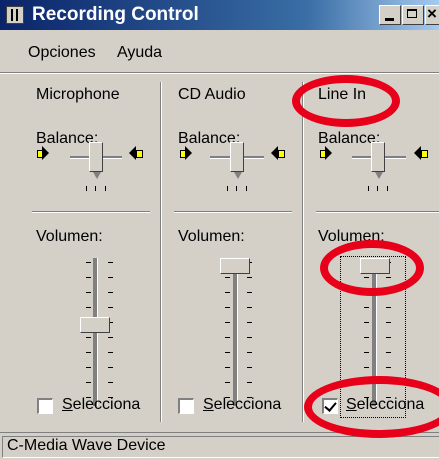 Image resolution: width=439 pixels, height=459 pixels. What do you see at coordinates (91, 212) in the screenshot?
I see `divider-microphone` at bounding box center [91, 212].